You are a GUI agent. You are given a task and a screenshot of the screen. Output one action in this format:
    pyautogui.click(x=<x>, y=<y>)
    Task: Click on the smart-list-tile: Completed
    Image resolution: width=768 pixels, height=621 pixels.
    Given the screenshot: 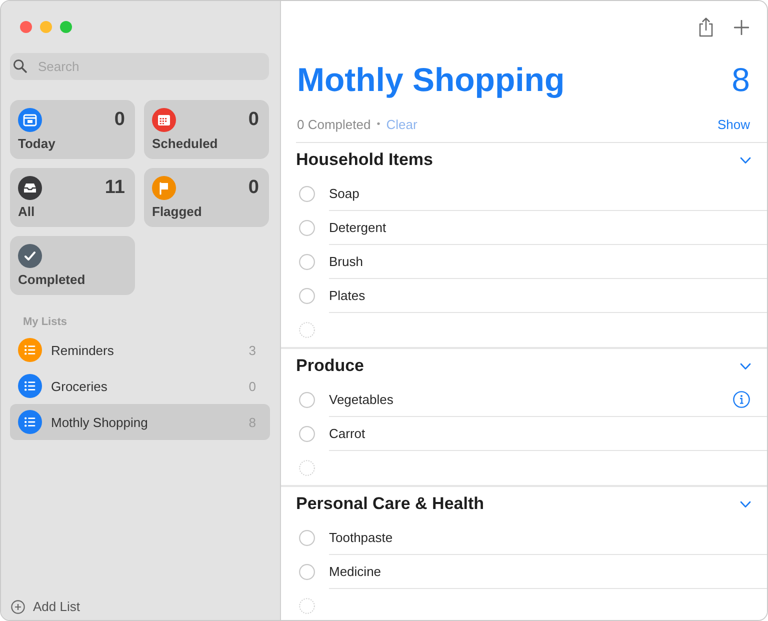 What is the action you would take?
    pyautogui.click(x=72, y=265)
    